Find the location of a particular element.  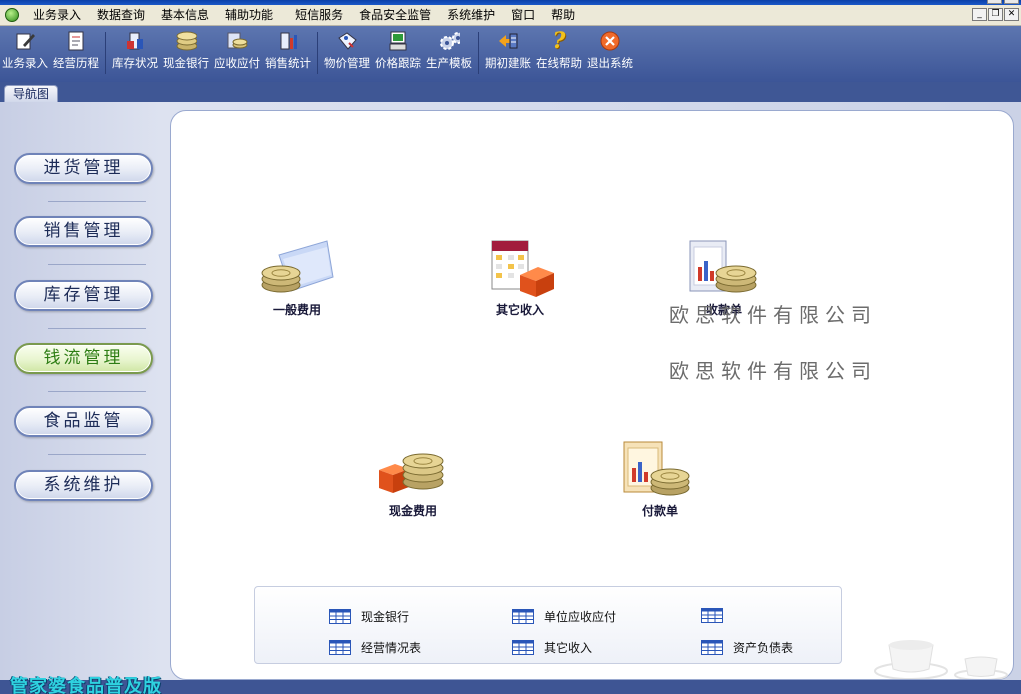

general-expense-label: 一般费用 is located at coordinates (296, 310).